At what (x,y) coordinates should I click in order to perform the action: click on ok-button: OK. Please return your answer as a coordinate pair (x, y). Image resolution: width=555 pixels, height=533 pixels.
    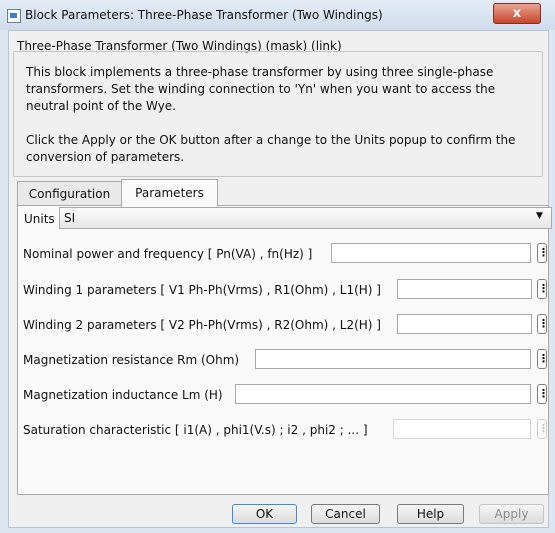
    Looking at the image, I should click on (264, 514).